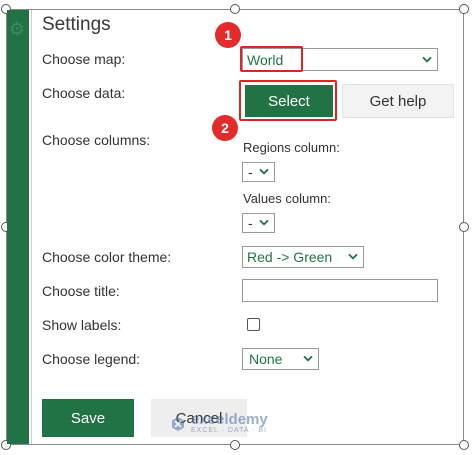 This screenshot has height=455, width=474. Describe the element at coordinates (250, 223) in the screenshot. I see `values-column-value: -` at that location.